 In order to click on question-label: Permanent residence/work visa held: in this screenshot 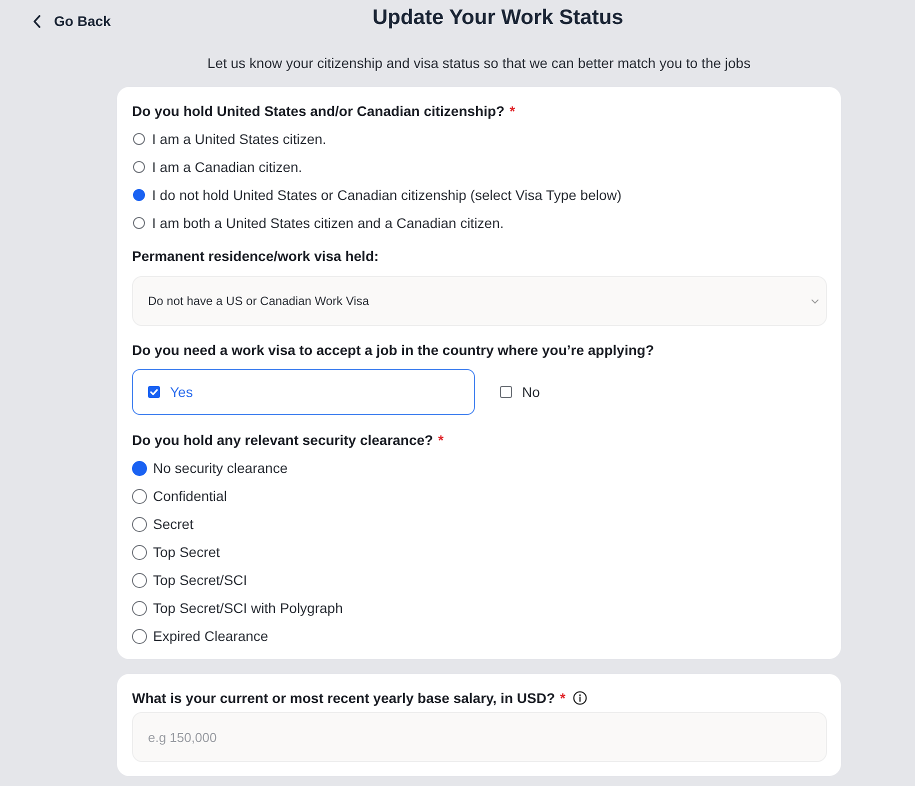, I will do `click(255, 256)`.